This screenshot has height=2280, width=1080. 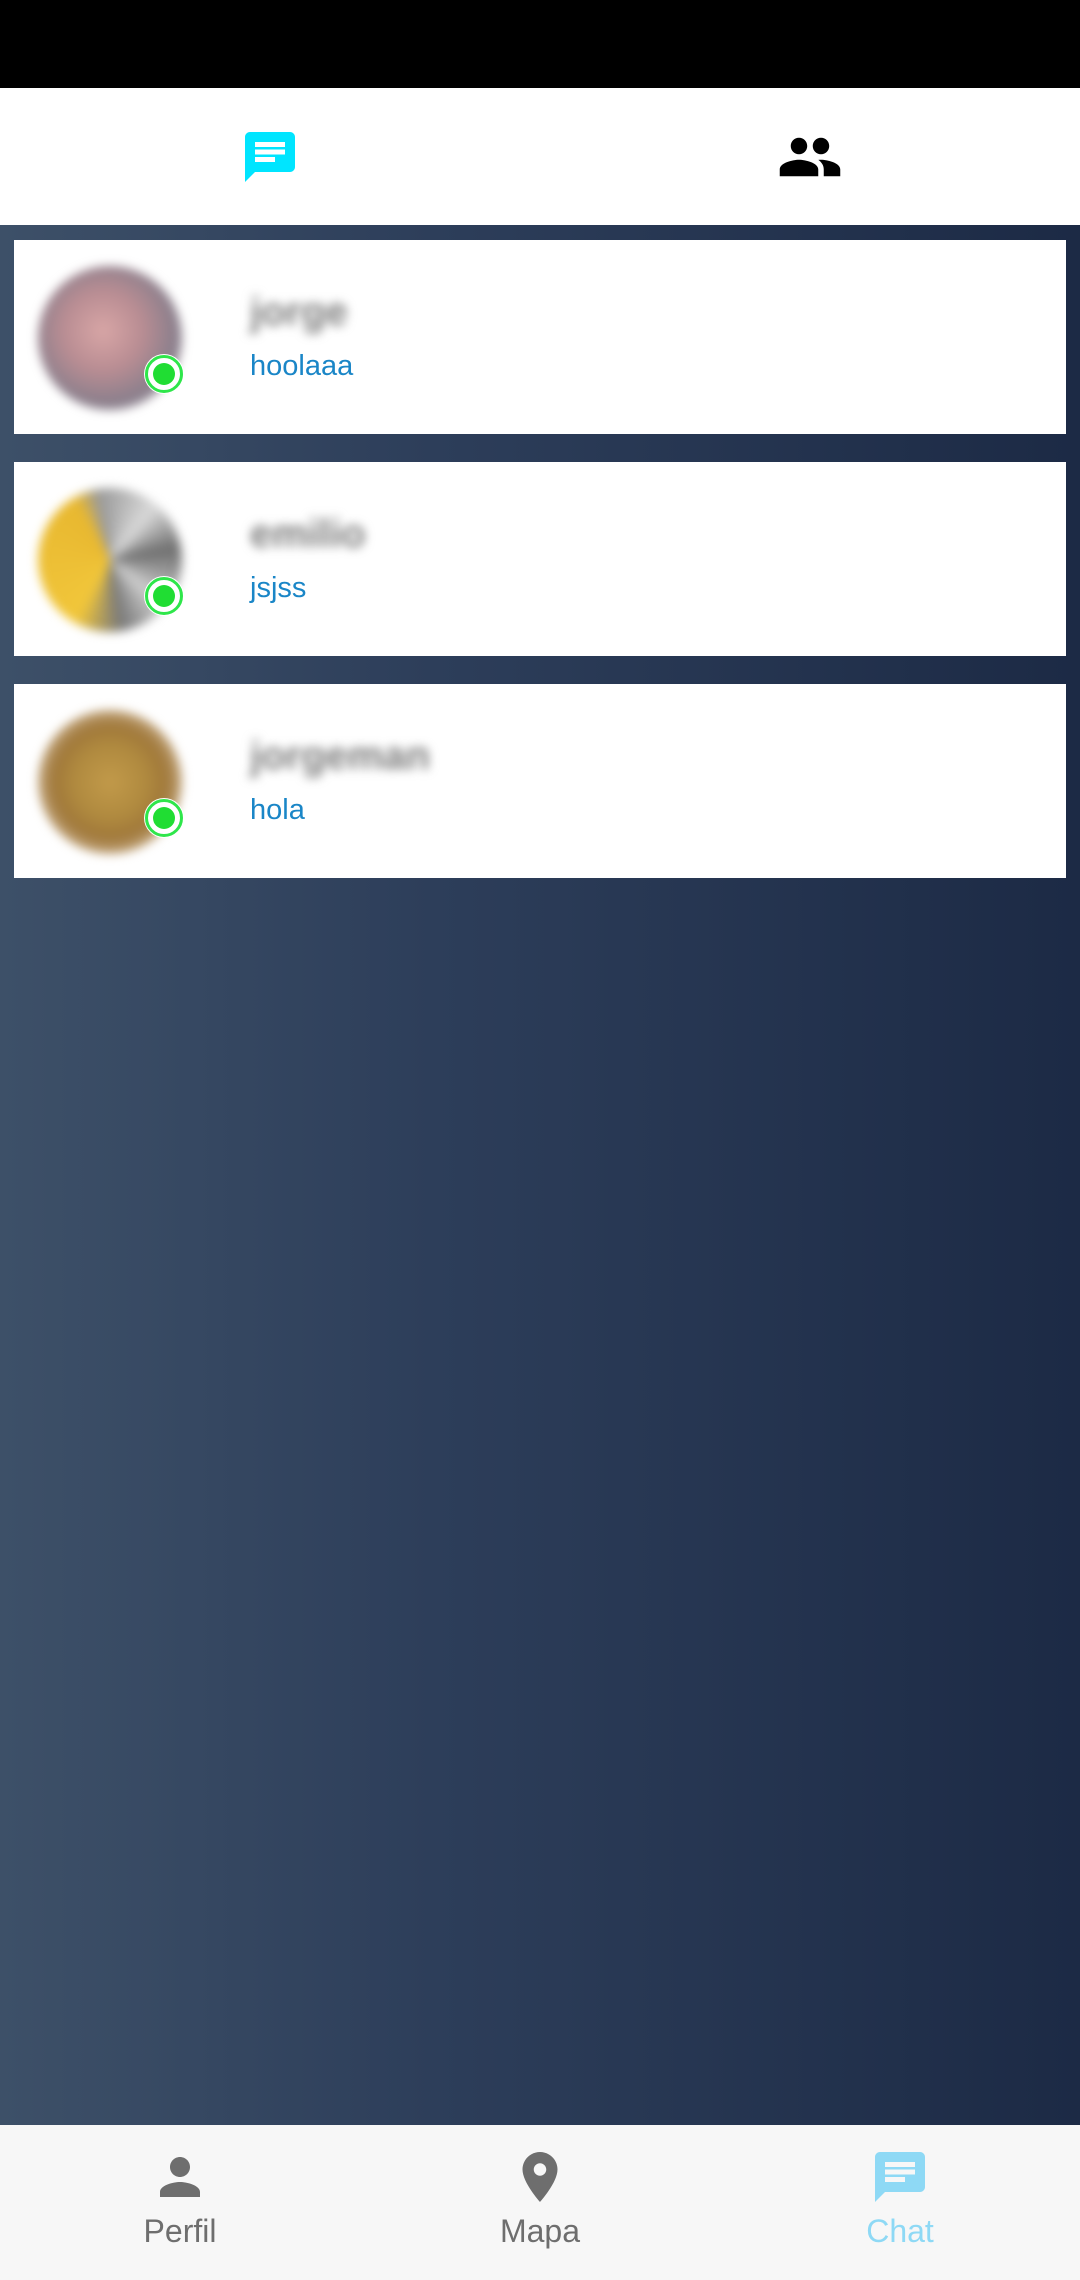 What do you see at coordinates (340, 756) in the screenshot?
I see `chat-contact-name: jorgeman` at bounding box center [340, 756].